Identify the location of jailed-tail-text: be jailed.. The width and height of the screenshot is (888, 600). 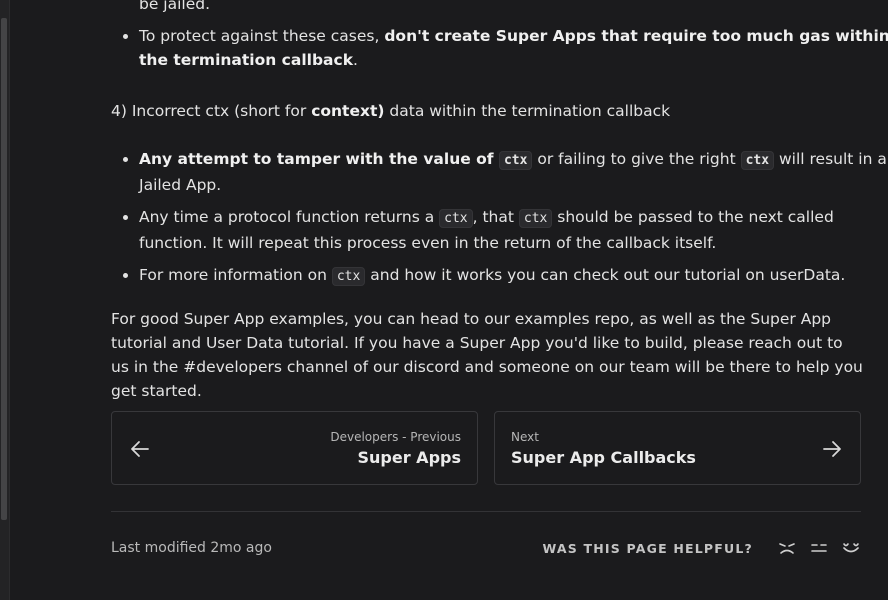
(175, 6).